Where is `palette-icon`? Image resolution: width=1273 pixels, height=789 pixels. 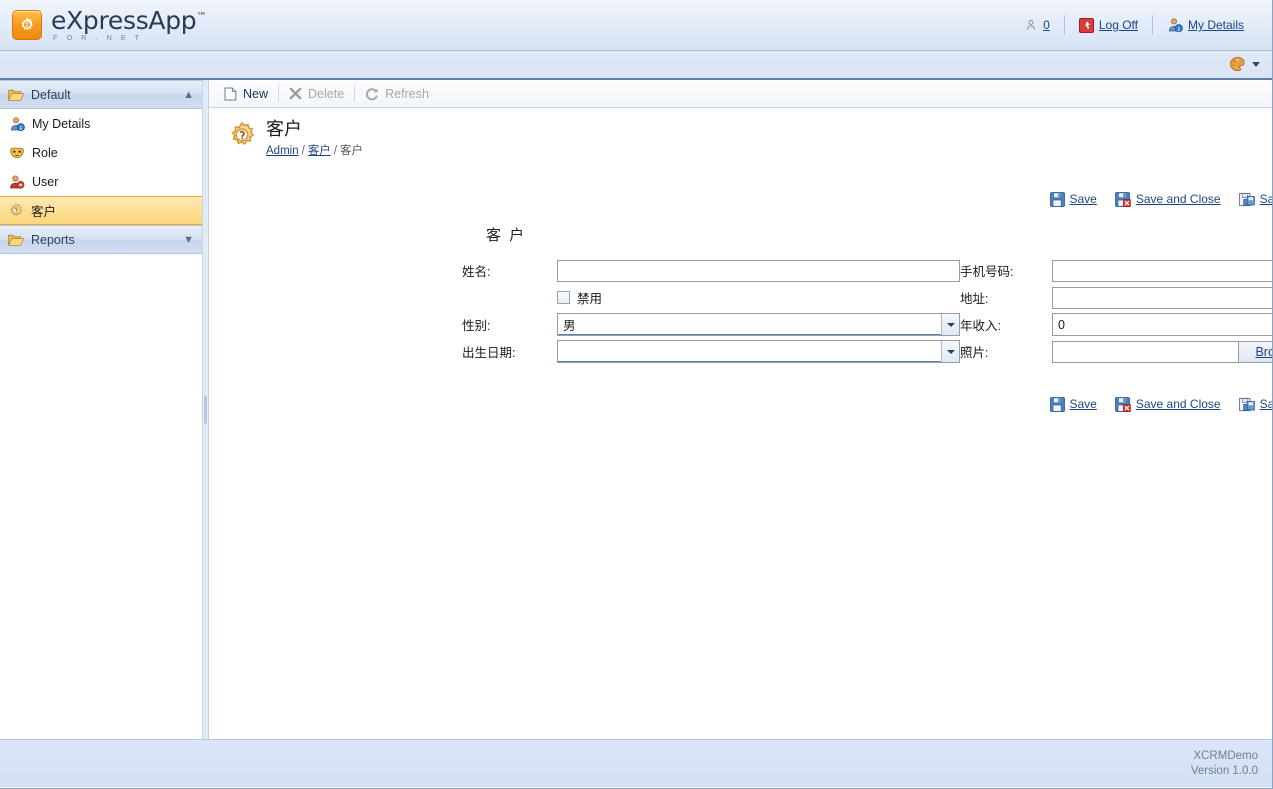
palette-icon is located at coordinates (1237, 64).